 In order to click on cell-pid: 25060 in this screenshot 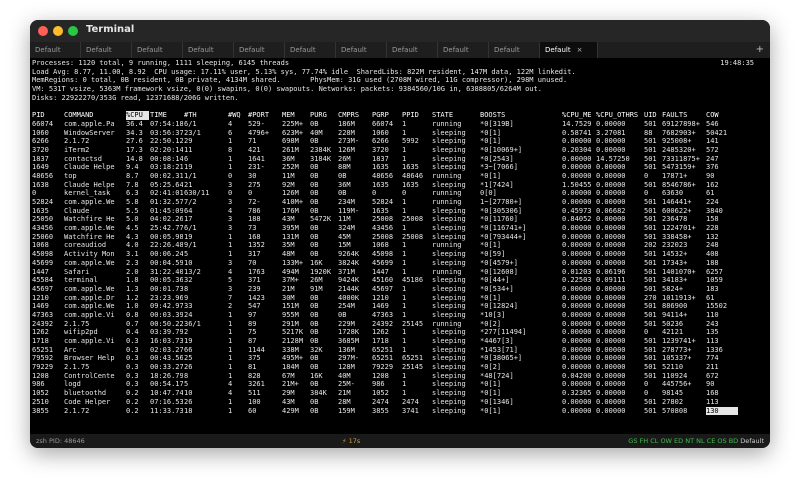, I will do `click(43, 236)`.